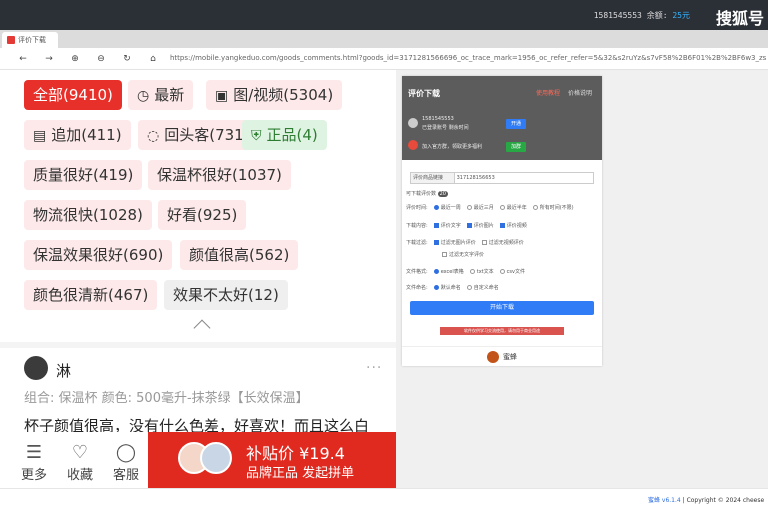 The width and height of the screenshot is (768, 510). What do you see at coordinates (413, 123) in the screenshot?
I see `user-icon` at bounding box center [413, 123].